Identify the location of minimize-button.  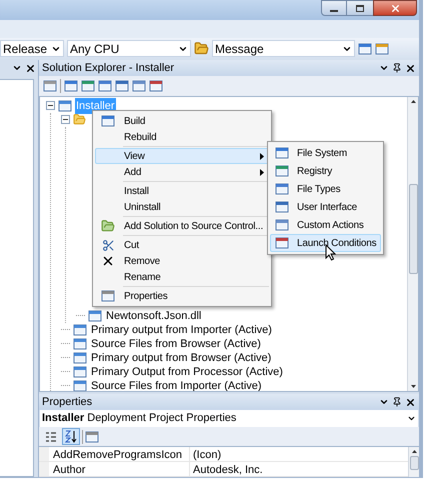
(334, 8).